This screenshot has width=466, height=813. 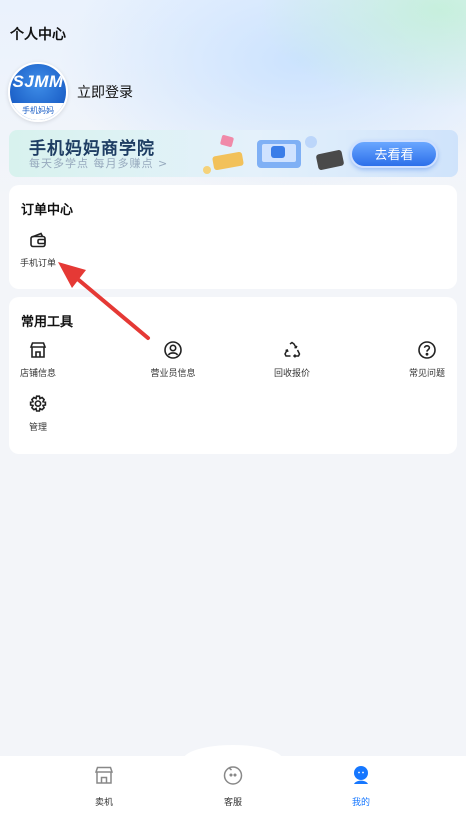 I want to click on avatar: SJMM 手机妈妈, so click(x=38, y=92).